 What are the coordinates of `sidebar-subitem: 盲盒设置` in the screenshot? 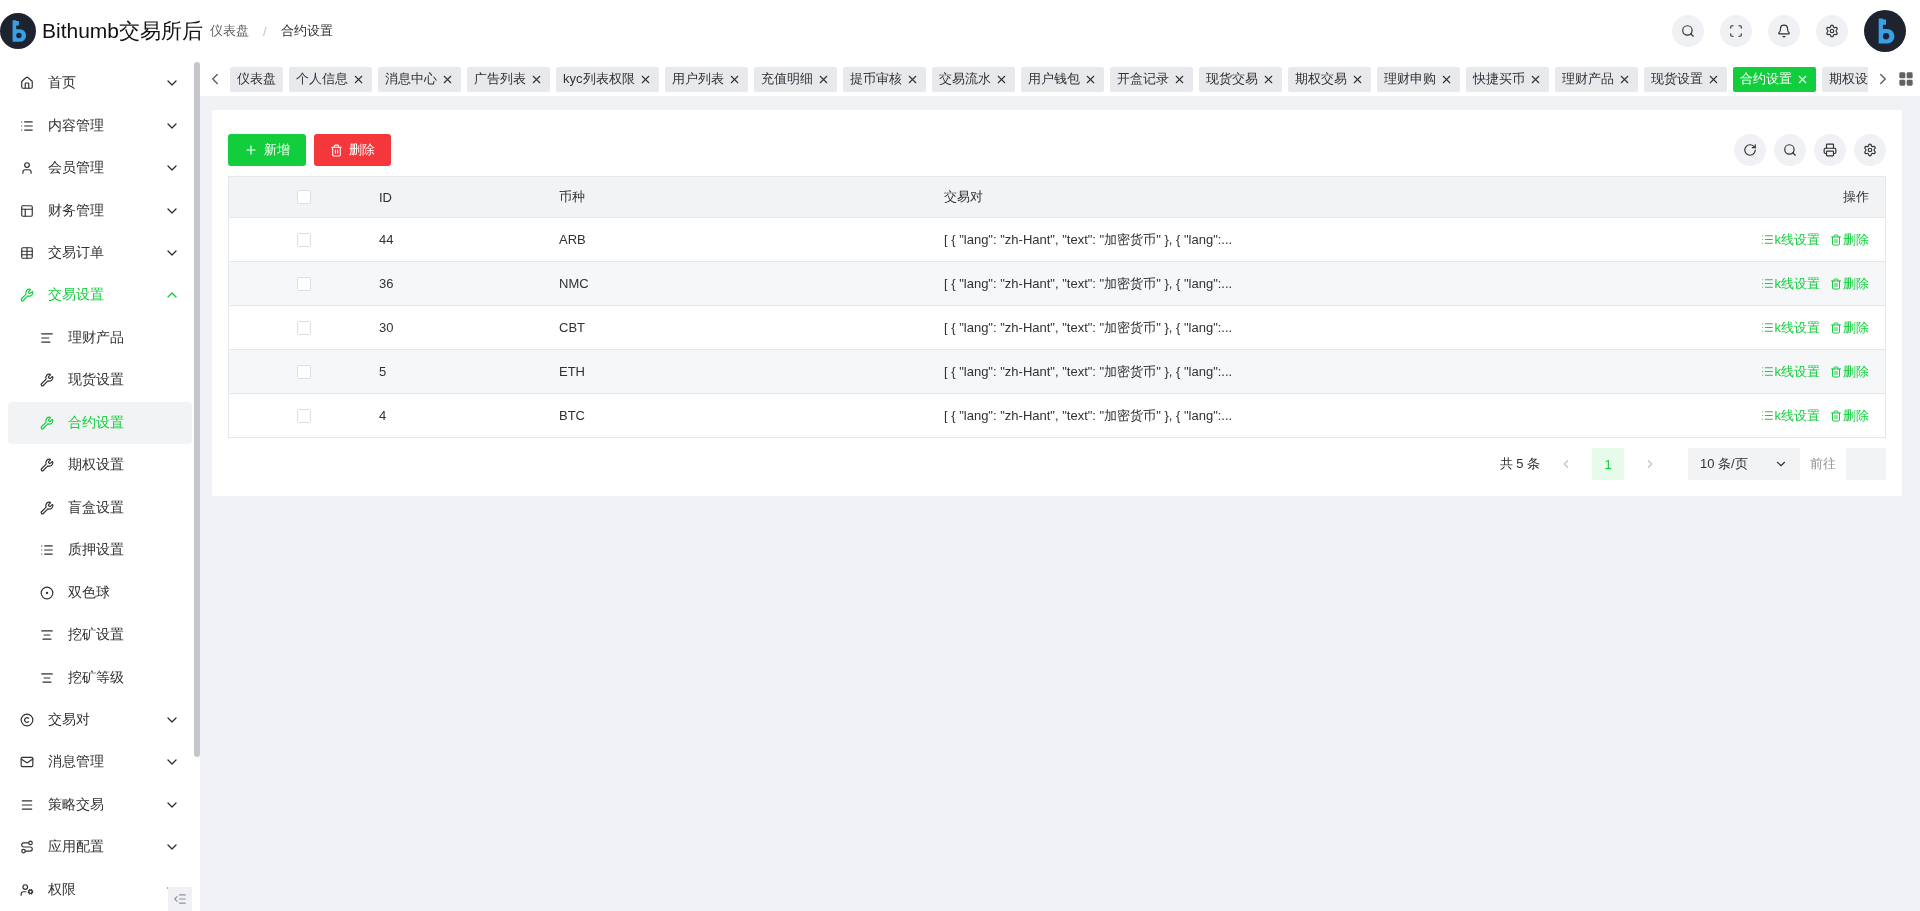 It's located at (100, 507).